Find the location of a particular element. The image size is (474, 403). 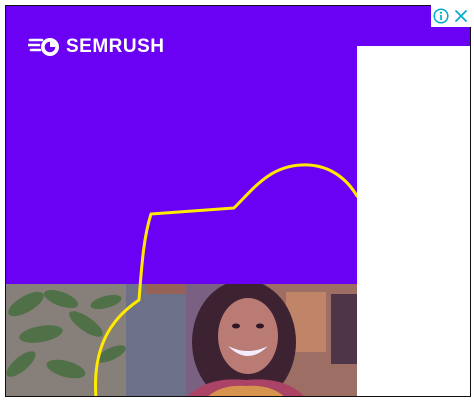

info-icon is located at coordinates (441, 16).